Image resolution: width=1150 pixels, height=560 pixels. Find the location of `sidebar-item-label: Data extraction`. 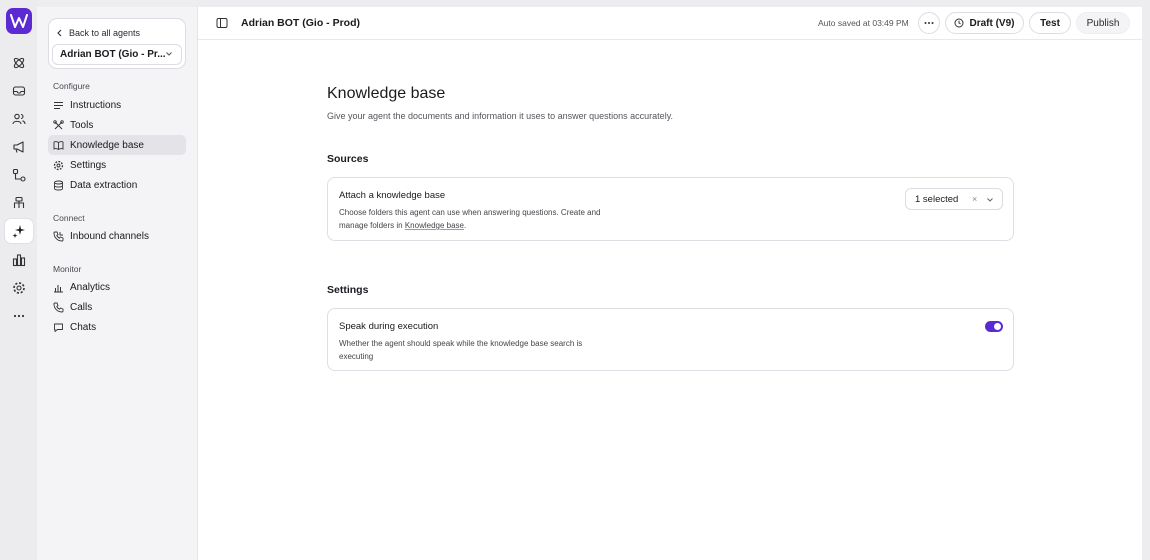

sidebar-item-label: Data extraction is located at coordinates (104, 185).